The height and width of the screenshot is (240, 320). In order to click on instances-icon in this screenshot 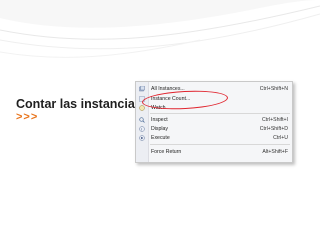, I will do `click(142, 89)`.